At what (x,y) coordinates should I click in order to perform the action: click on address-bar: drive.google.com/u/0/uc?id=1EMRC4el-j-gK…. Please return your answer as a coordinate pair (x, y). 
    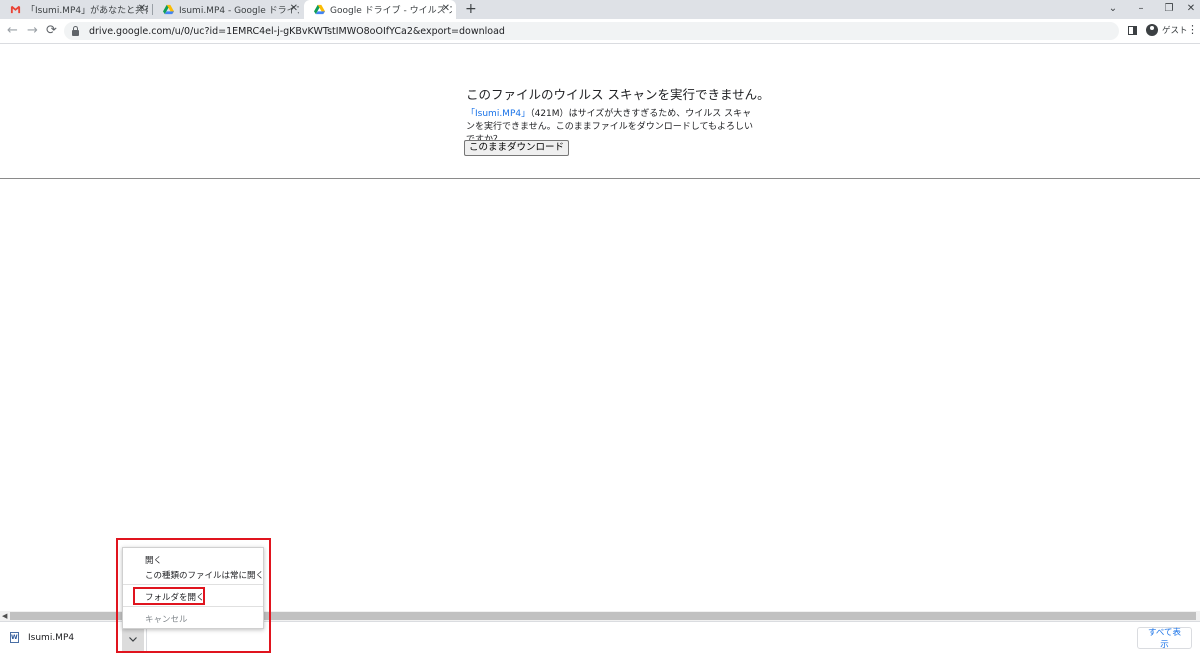
    Looking at the image, I should click on (591, 31).